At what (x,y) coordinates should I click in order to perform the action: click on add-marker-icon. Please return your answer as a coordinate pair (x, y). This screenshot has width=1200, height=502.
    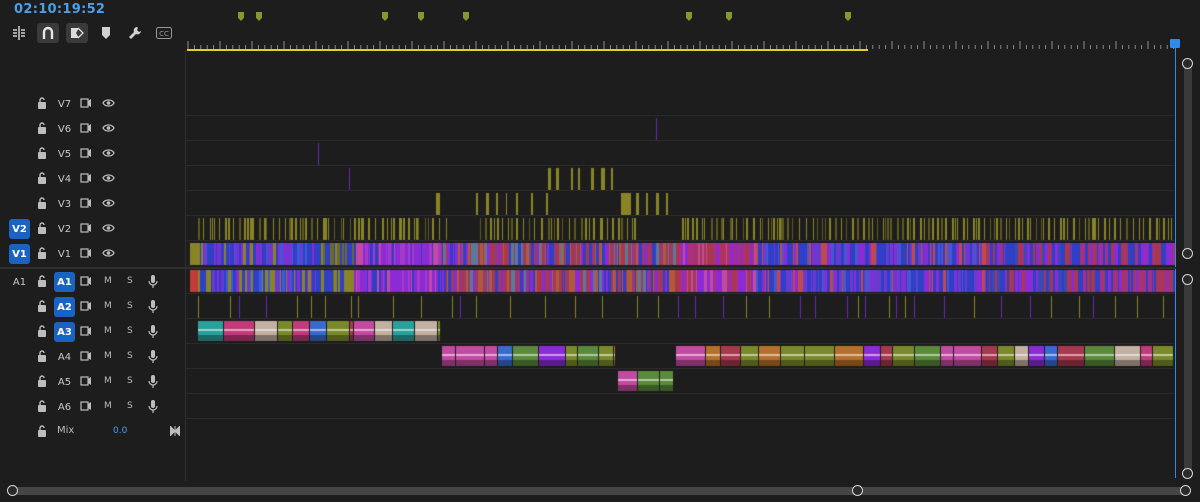
    Looking at the image, I should click on (106, 33).